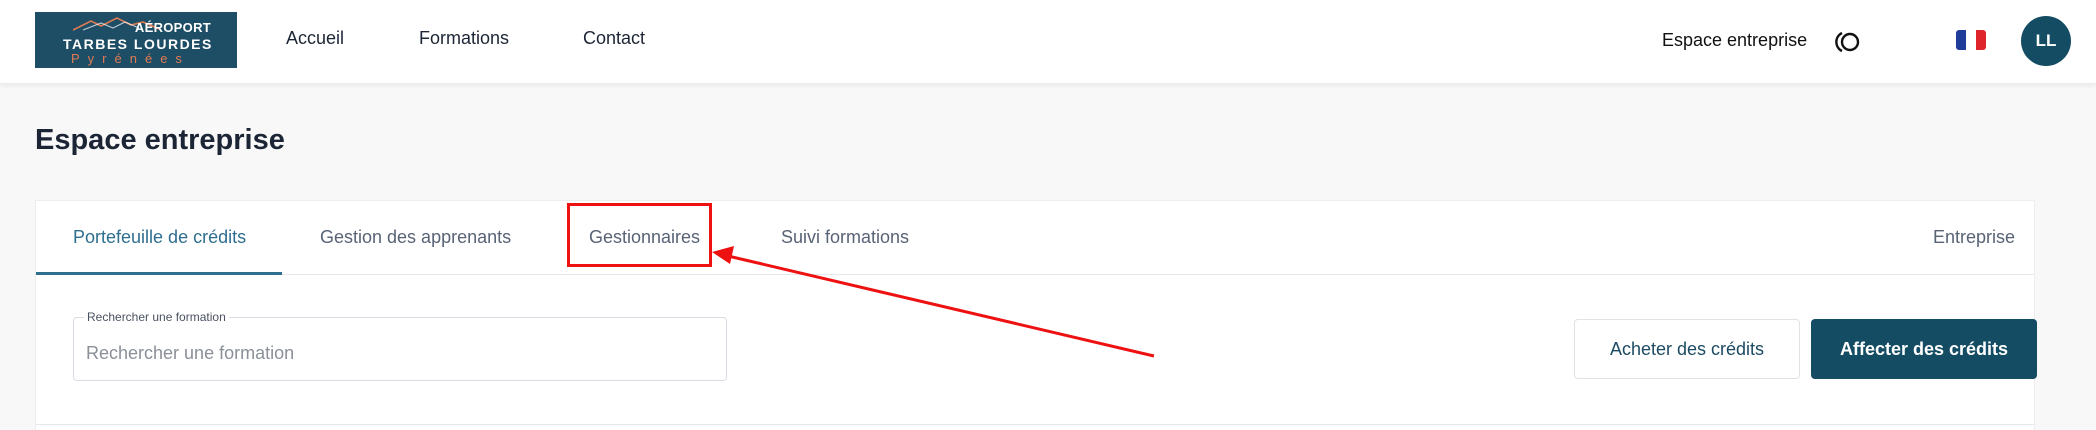 Image resolution: width=2096 pixels, height=430 pixels. What do you see at coordinates (160, 140) in the screenshot?
I see `page-title: Espace entreprise` at bounding box center [160, 140].